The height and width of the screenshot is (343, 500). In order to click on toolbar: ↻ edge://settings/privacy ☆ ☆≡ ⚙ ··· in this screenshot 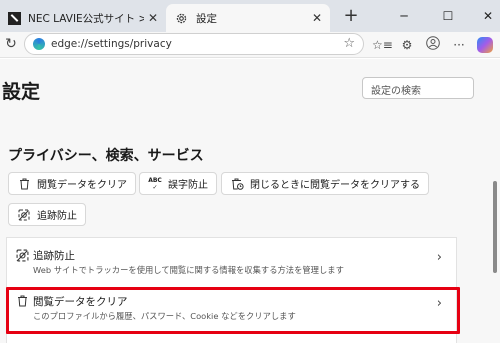, I will do `click(250, 45)`.